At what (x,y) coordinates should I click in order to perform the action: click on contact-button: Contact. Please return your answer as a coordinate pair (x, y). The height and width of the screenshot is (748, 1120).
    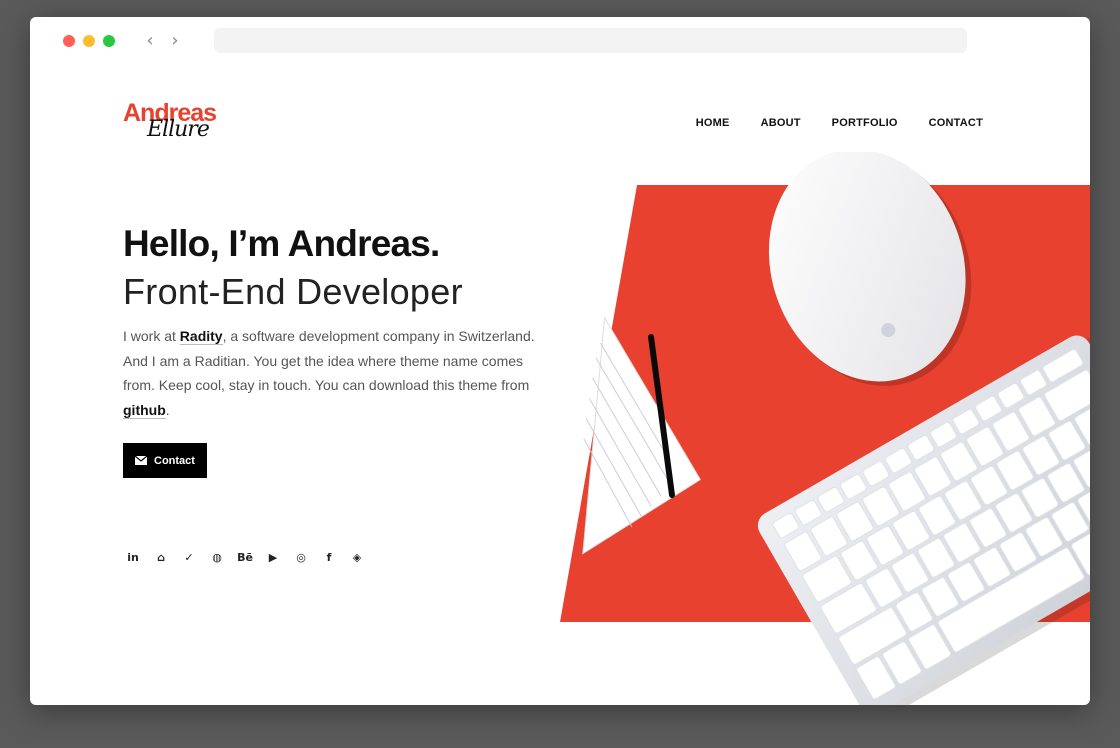
    Looking at the image, I should click on (165, 460).